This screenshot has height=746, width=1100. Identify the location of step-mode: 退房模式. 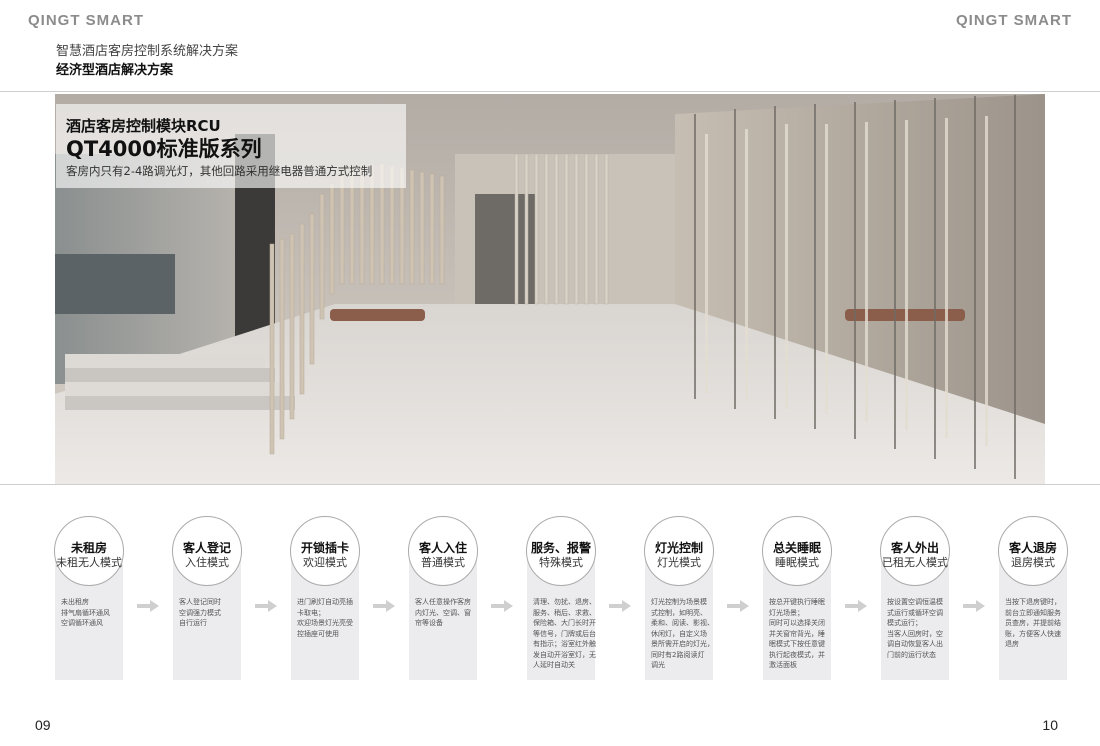
(1033, 562).